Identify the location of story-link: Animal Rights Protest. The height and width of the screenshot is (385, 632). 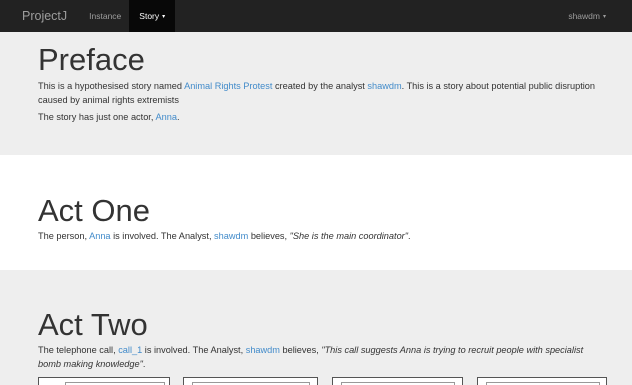
(228, 86).